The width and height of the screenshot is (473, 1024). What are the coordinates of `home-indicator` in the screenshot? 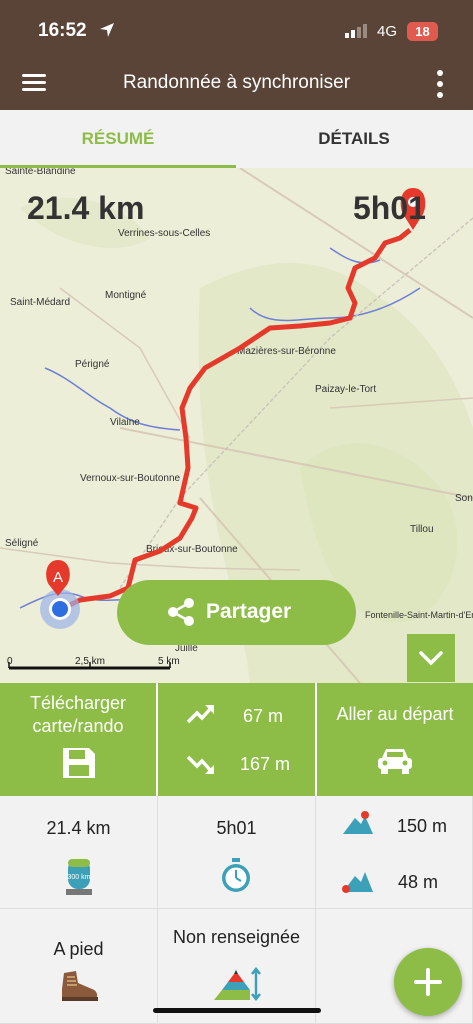 It's located at (237, 1010).